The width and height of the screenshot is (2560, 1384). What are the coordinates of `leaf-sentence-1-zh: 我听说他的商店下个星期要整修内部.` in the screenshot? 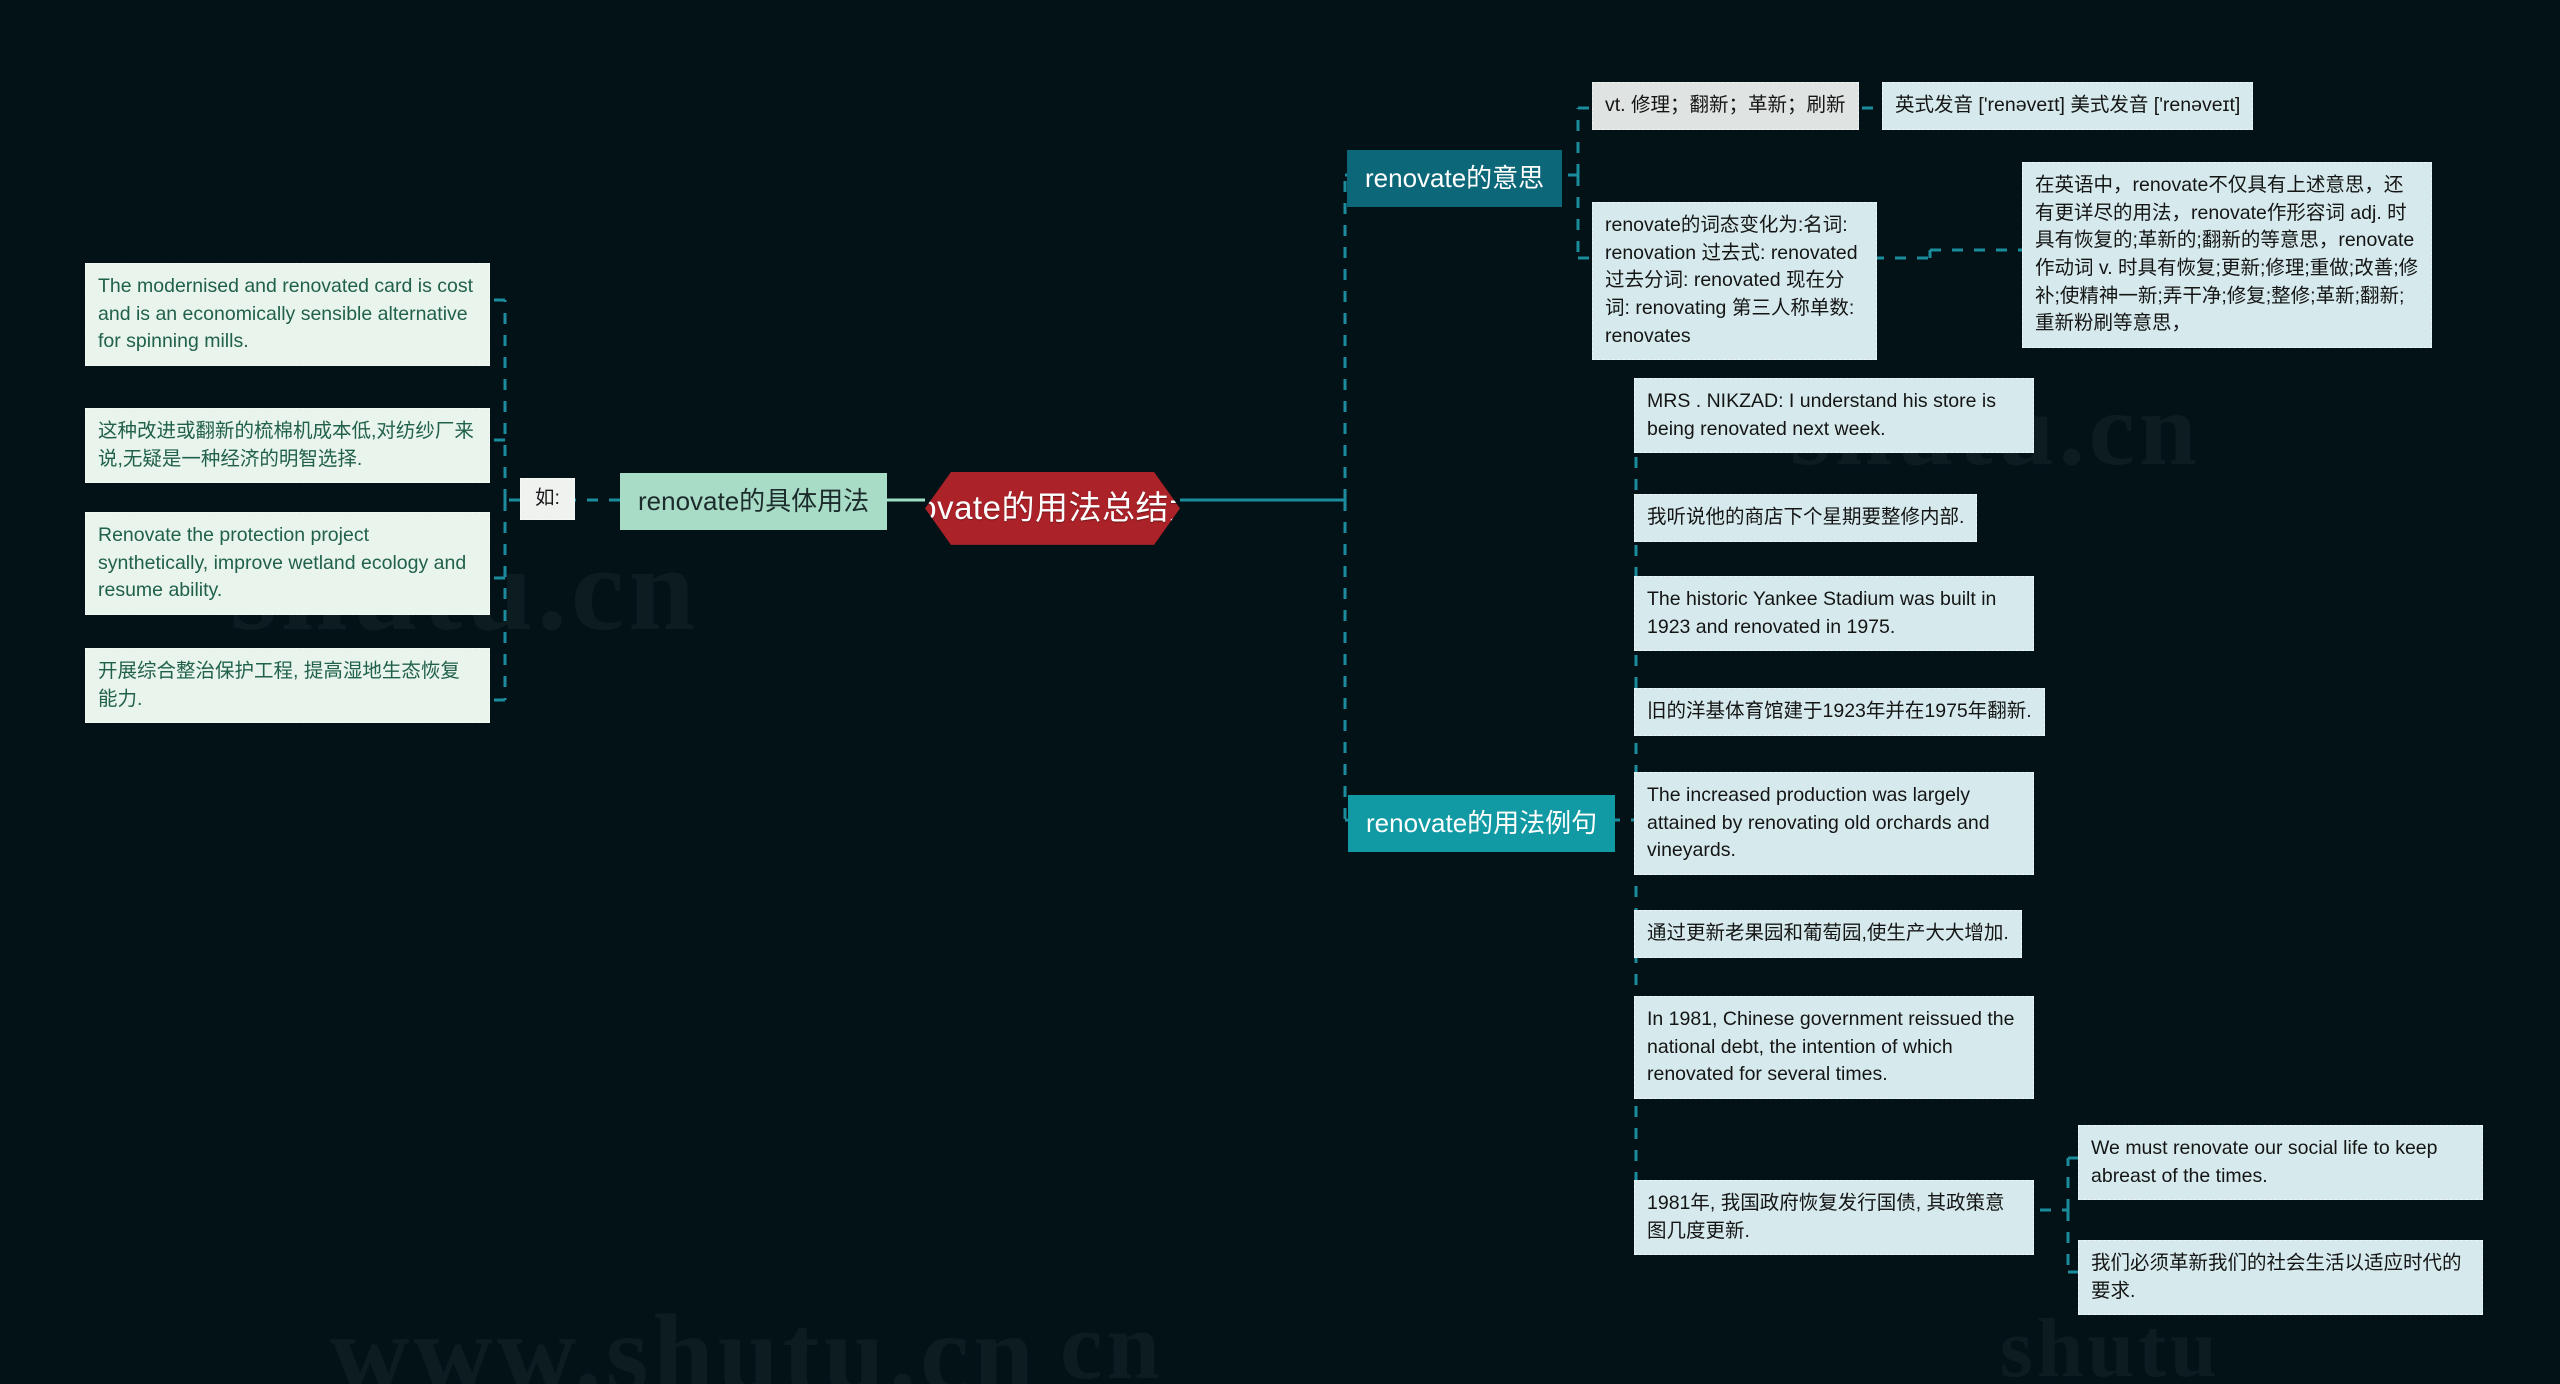 It's located at (1806, 518).